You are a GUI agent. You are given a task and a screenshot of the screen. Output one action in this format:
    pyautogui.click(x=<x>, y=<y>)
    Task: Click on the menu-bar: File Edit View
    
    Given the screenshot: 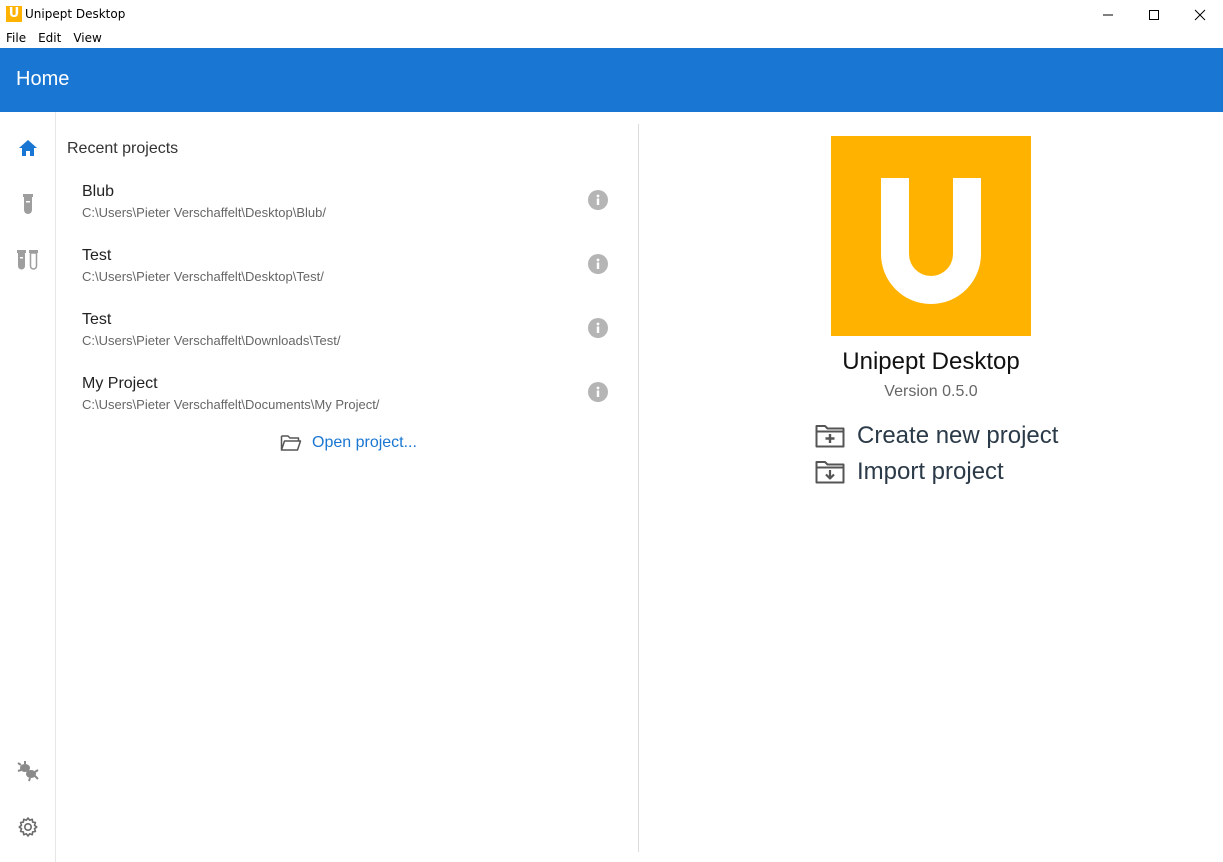 What is the action you would take?
    pyautogui.click(x=54, y=38)
    